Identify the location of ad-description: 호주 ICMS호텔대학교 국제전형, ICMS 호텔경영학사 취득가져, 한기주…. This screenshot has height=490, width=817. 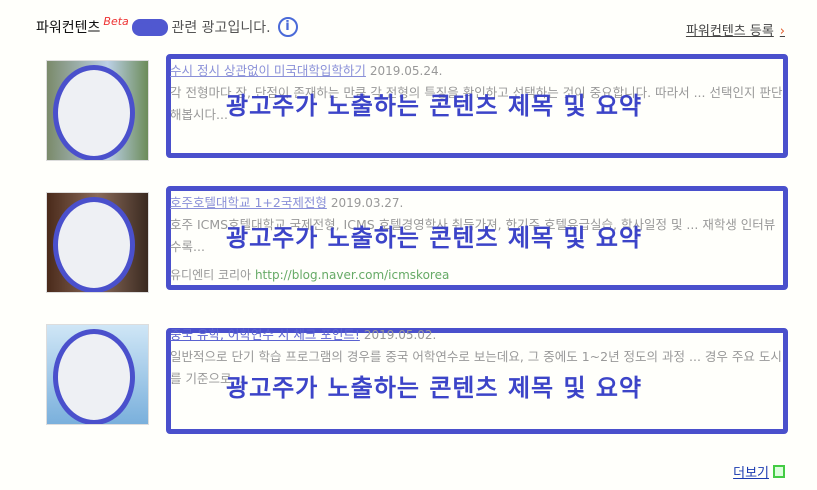
(473, 235).